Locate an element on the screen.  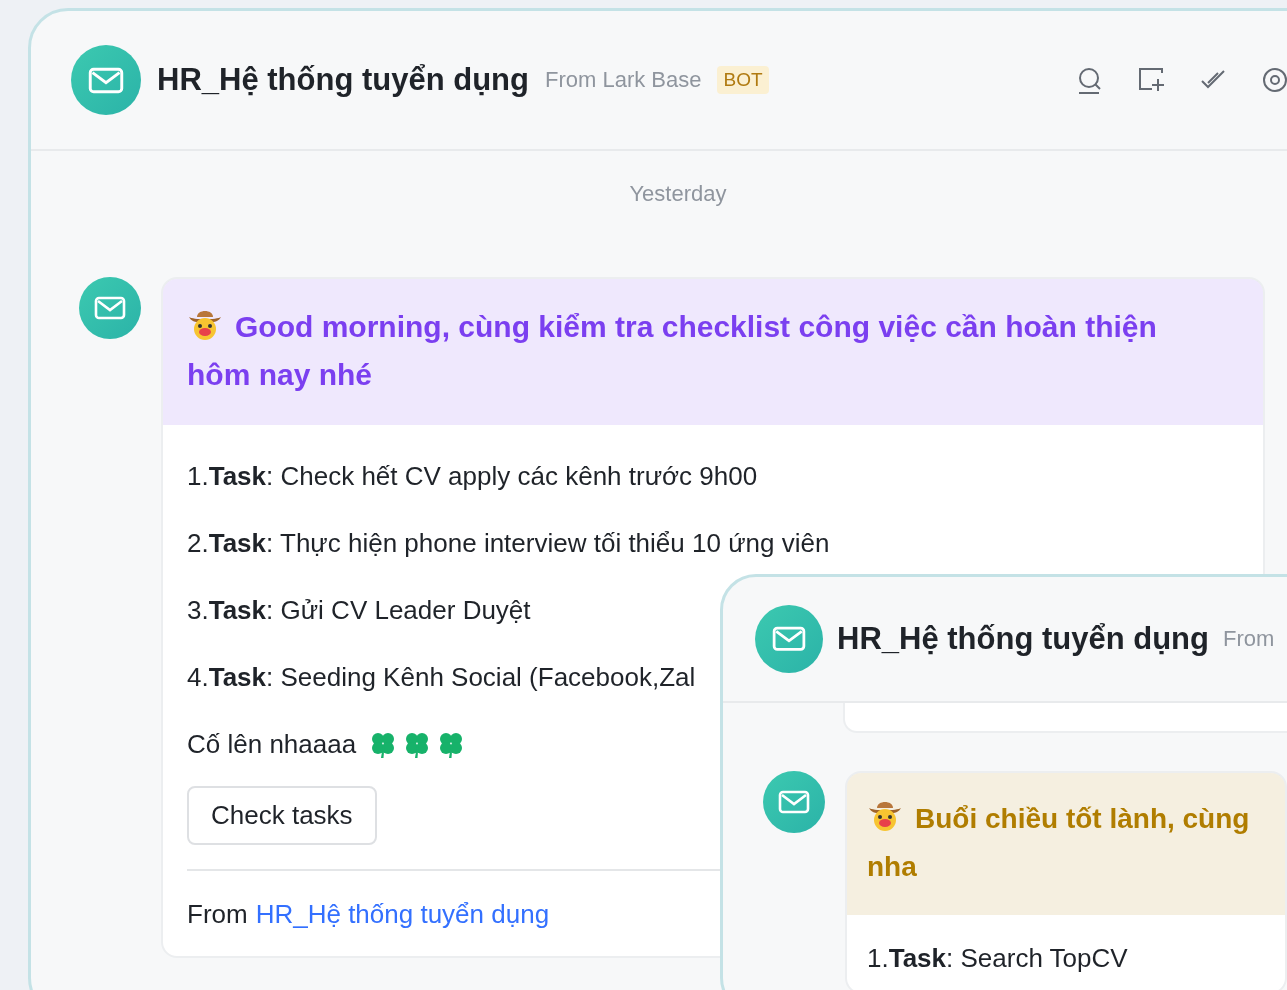
sender-link: HR_Hệ thống tuyển dụng is located at coordinates (402, 914).